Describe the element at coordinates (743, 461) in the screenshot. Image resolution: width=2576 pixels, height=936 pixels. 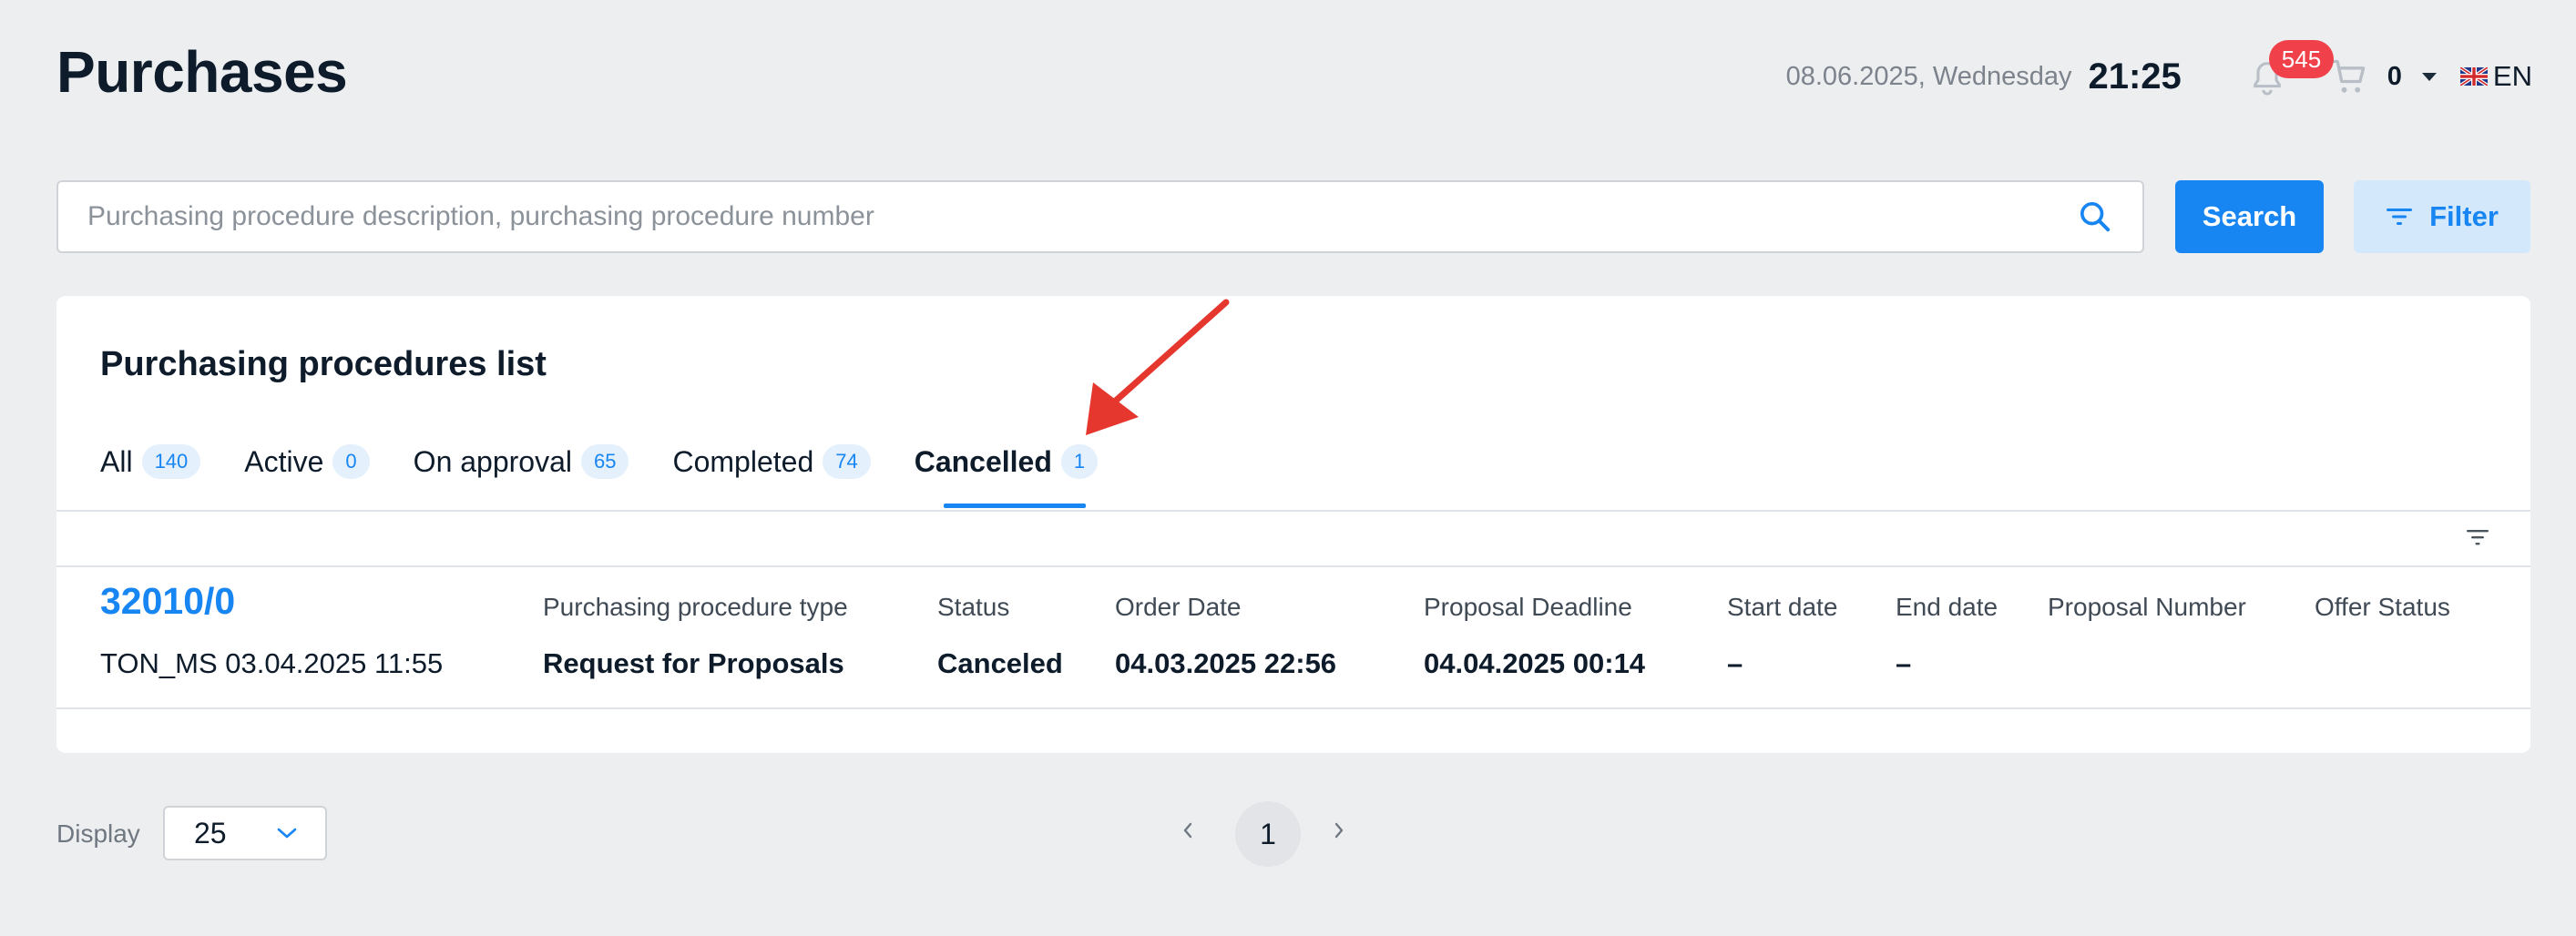
I see `tab-label: Completed` at that location.